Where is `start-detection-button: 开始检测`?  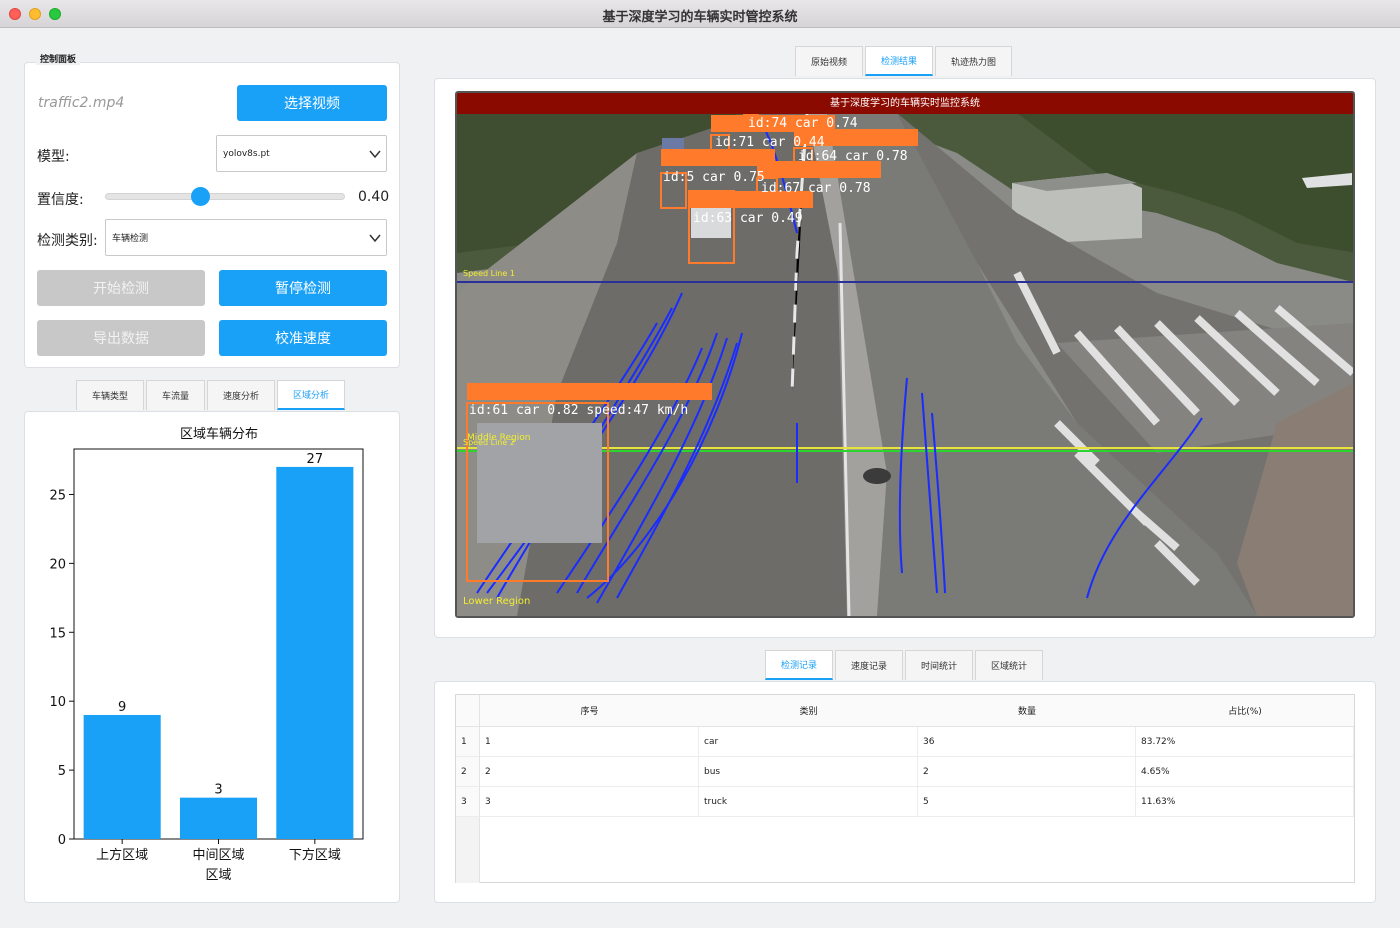
start-detection-button: 开始检测 is located at coordinates (121, 288).